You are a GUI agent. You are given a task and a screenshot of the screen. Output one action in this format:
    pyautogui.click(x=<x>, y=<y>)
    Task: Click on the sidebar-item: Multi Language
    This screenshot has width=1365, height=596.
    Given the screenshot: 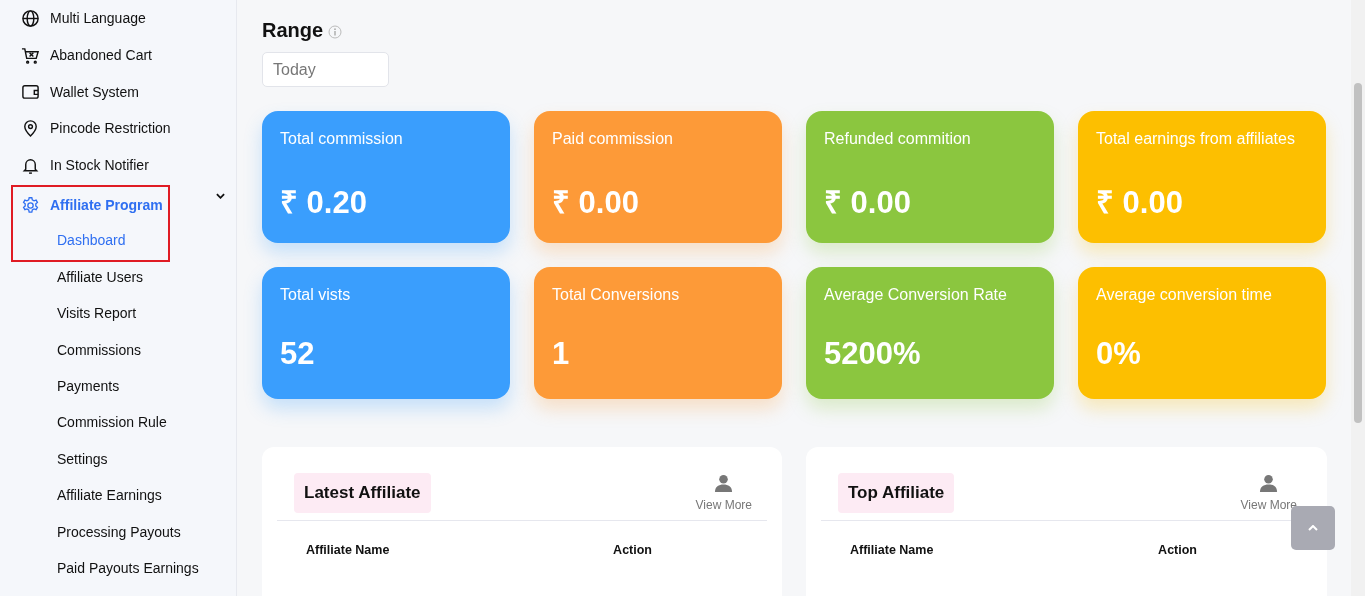 What is the action you would take?
    pyautogui.click(x=118, y=18)
    